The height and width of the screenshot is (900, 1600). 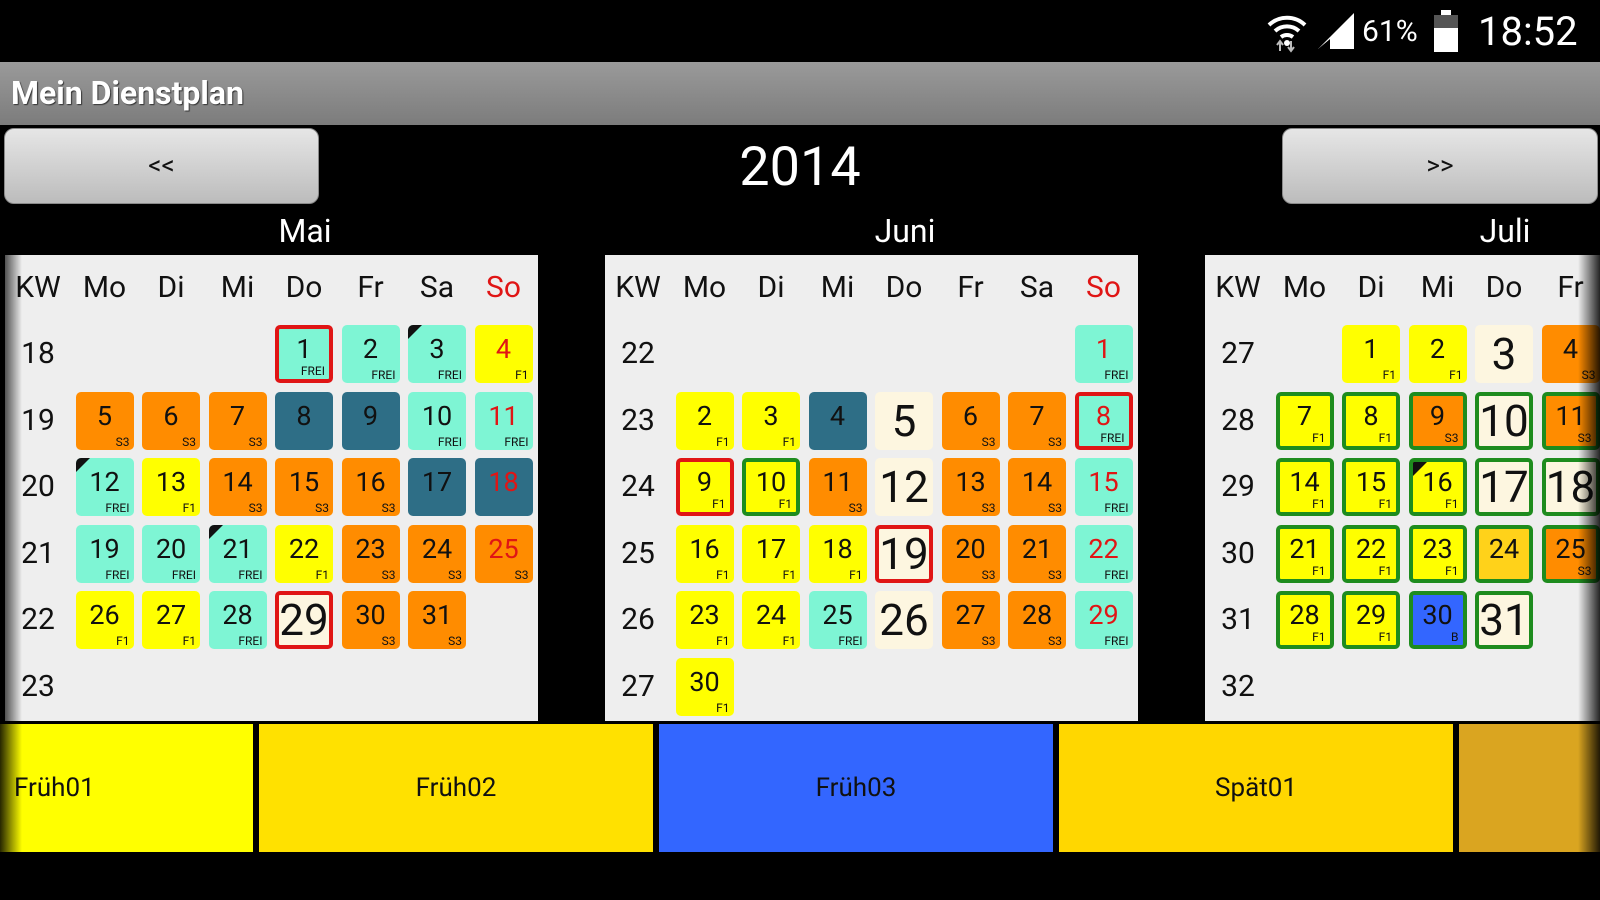 I want to click on day-cell: 1 F1, so click(x=1371, y=354).